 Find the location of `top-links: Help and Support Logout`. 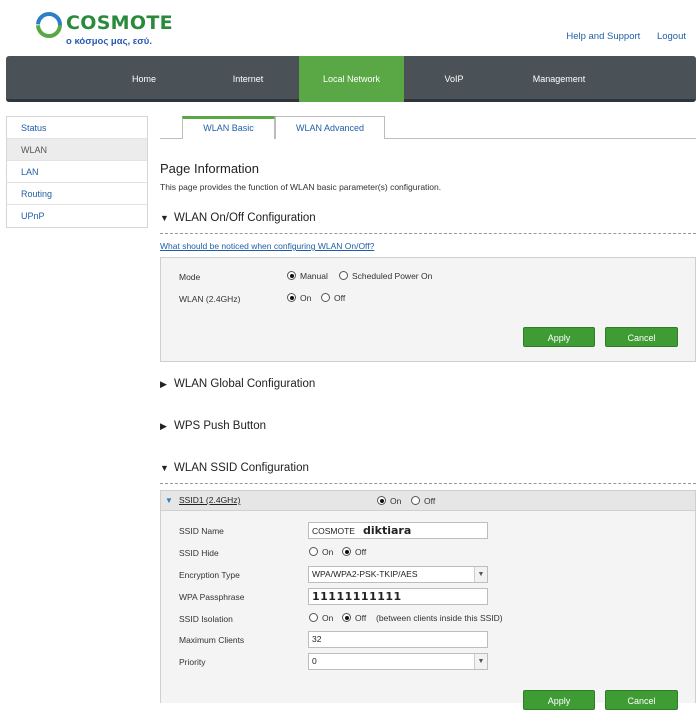

top-links: Help and Support Logout is located at coordinates (619, 36).